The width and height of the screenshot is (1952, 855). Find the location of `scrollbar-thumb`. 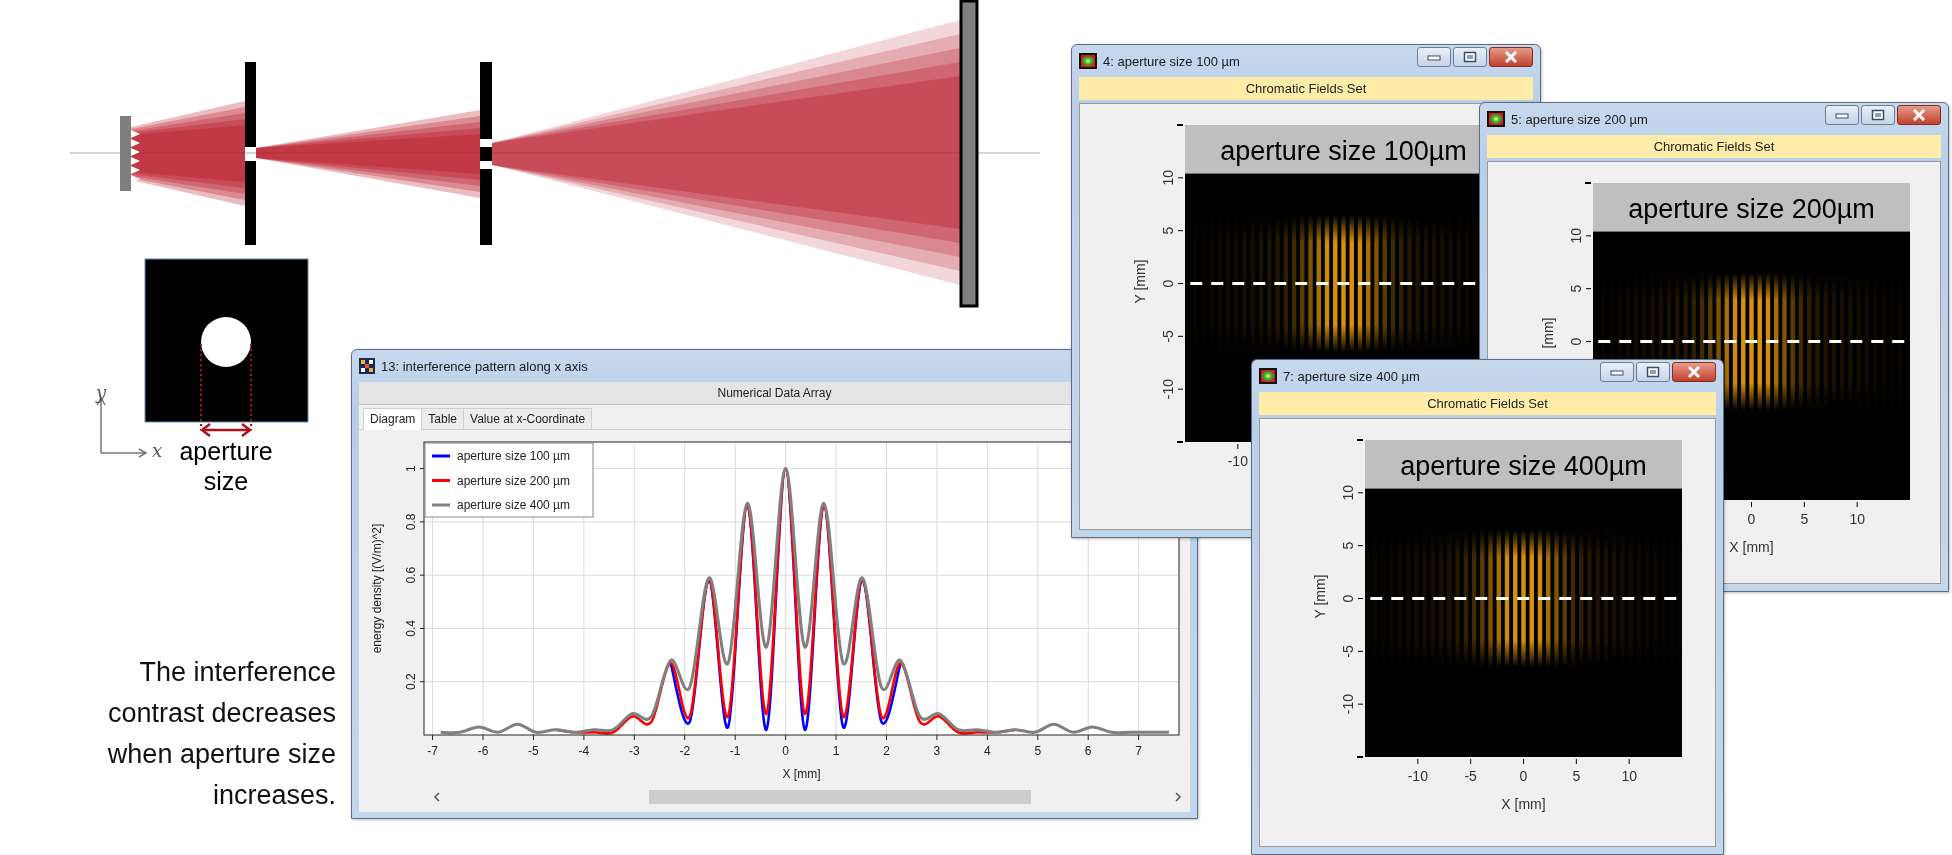

scrollbar-thumb is located at coordinates (839, 797).